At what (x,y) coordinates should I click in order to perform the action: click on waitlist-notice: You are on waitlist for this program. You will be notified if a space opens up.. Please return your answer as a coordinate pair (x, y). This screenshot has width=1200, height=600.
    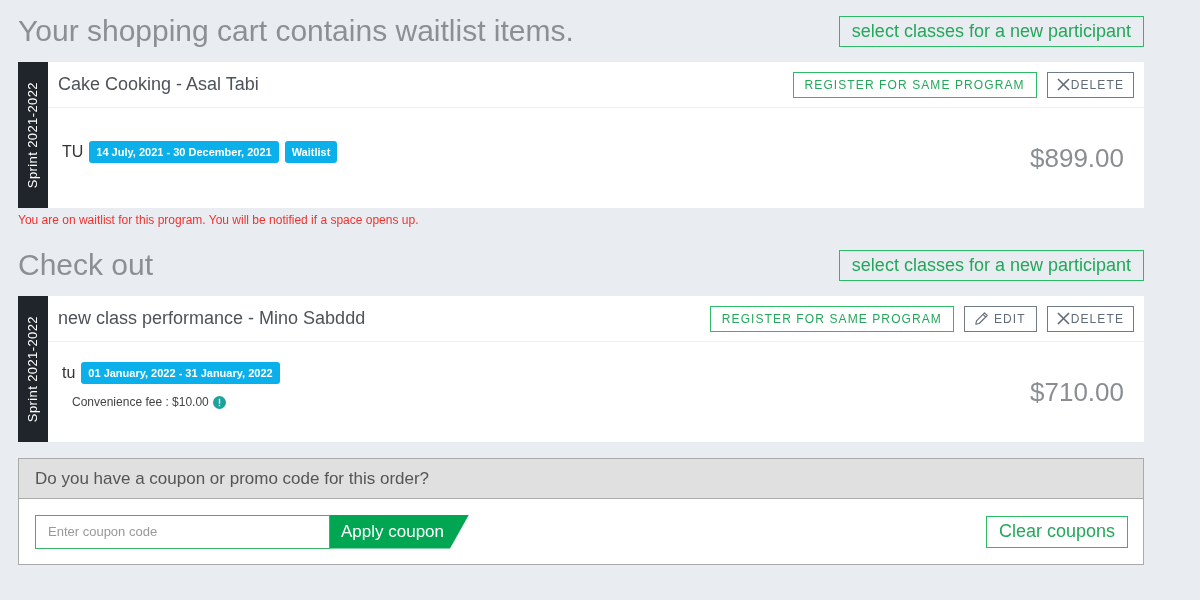
    Looking at the image, I should click on (218, 220).